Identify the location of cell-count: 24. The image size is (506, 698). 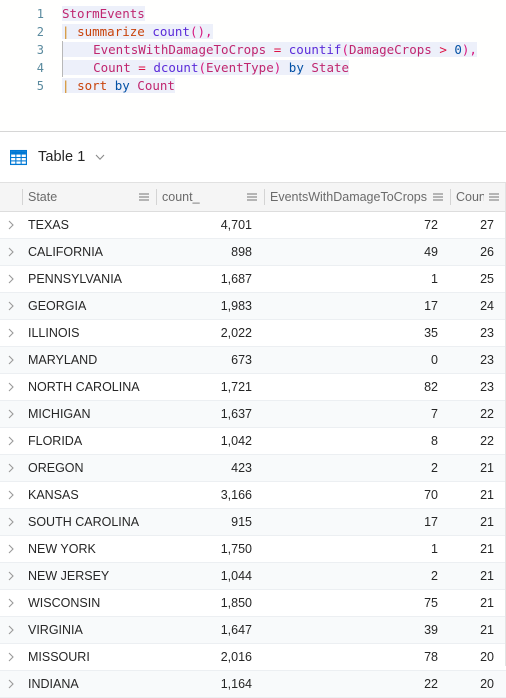
(478, 306).